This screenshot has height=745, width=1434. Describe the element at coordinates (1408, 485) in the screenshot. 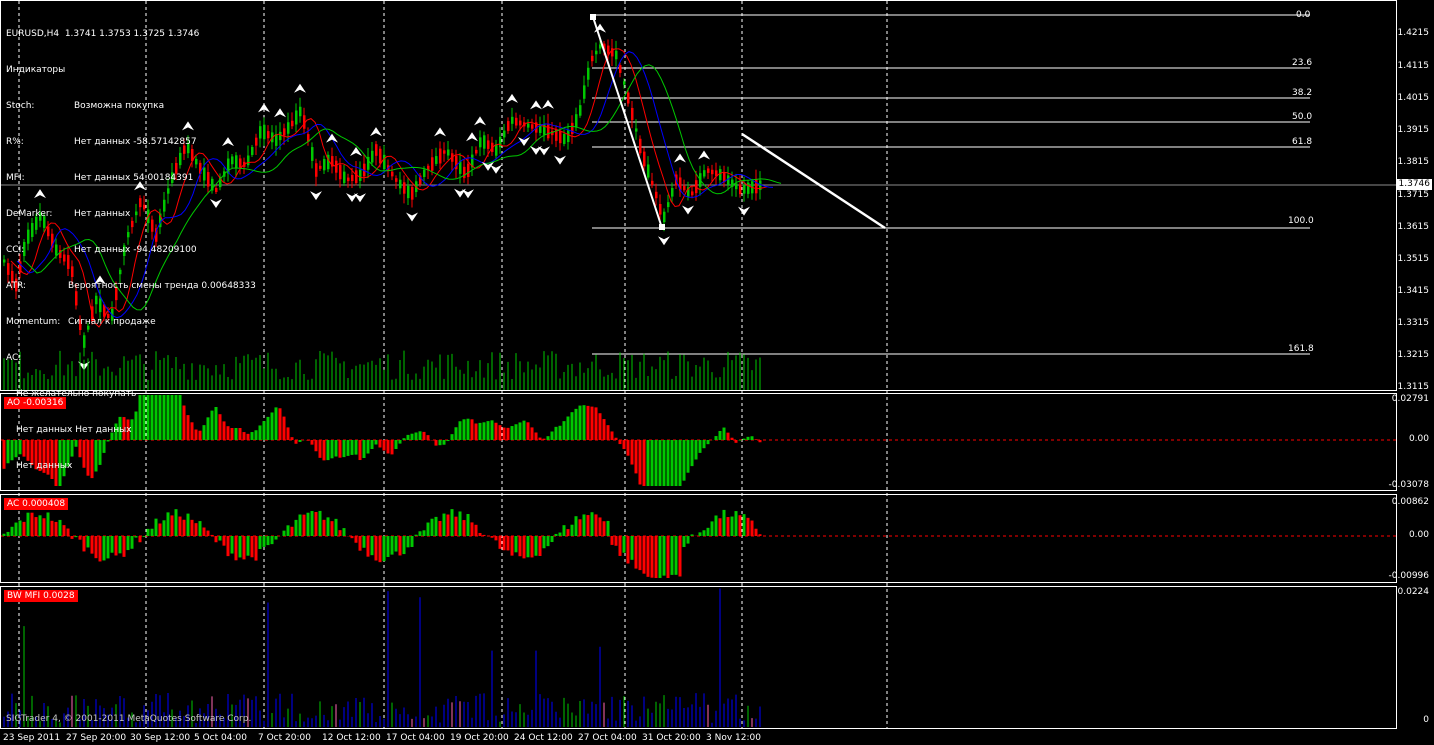

I see `ao-axis-bottom: -0.03078` at that location.